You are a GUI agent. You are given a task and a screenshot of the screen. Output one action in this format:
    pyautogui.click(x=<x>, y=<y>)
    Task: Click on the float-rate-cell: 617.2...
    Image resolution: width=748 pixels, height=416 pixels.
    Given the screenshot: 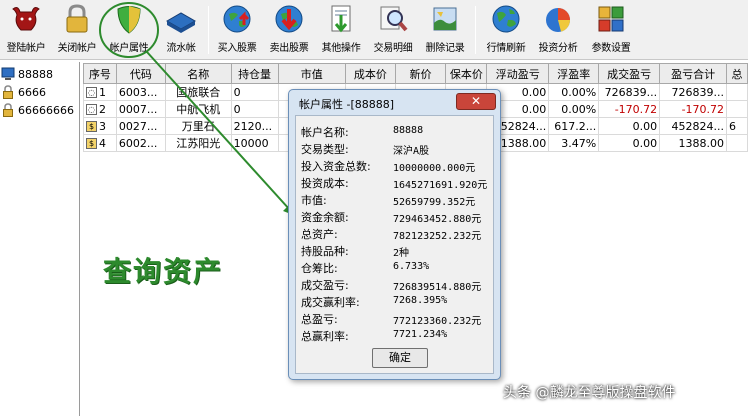 What is the action you would take?
    pyautogui.click(x=574, y=126)
    